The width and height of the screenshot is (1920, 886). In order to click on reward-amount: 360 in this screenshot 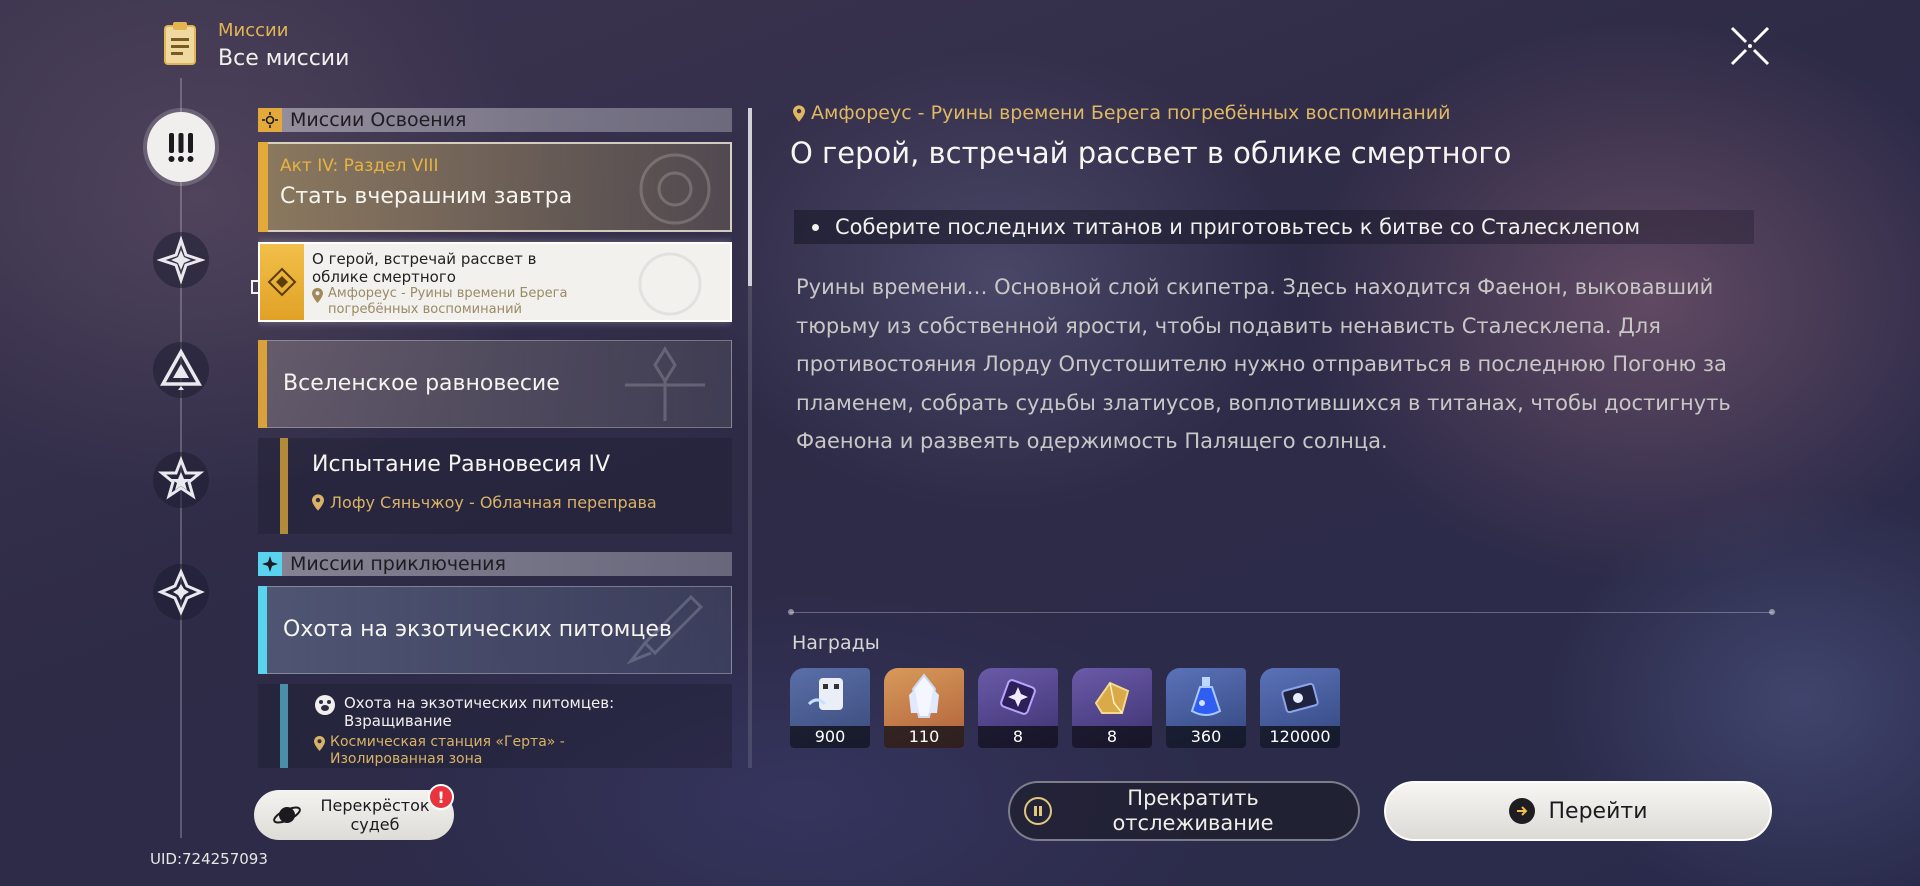, I will do `click(1206, 737)`.